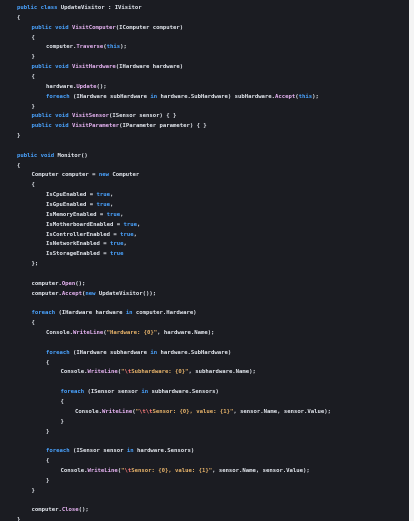 The image size is (414, 521). What do you see at coordinates (68, 283) in the screenshot?
I see `method-token: Open` at bounding box center [68, 283].